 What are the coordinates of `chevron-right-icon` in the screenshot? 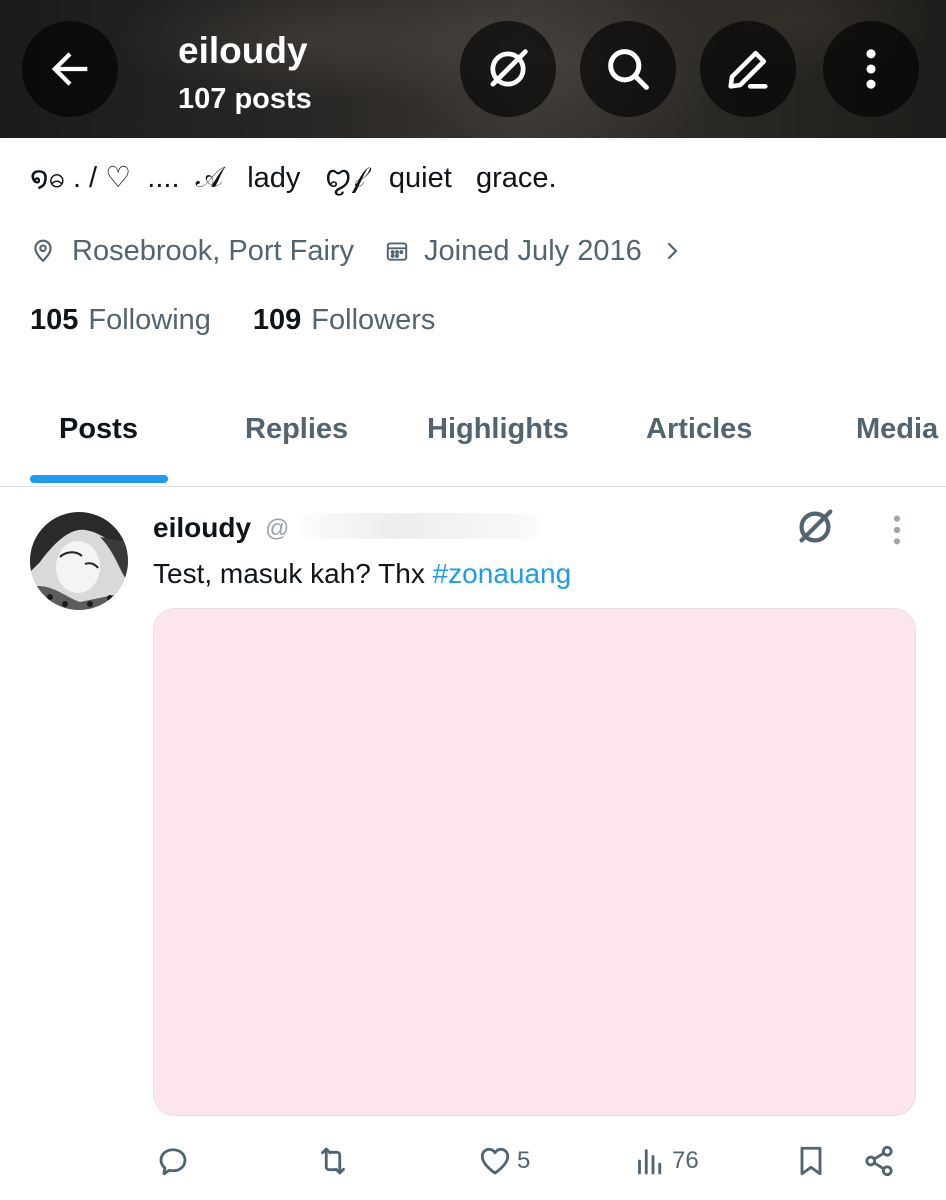 It's located at (672, 251).